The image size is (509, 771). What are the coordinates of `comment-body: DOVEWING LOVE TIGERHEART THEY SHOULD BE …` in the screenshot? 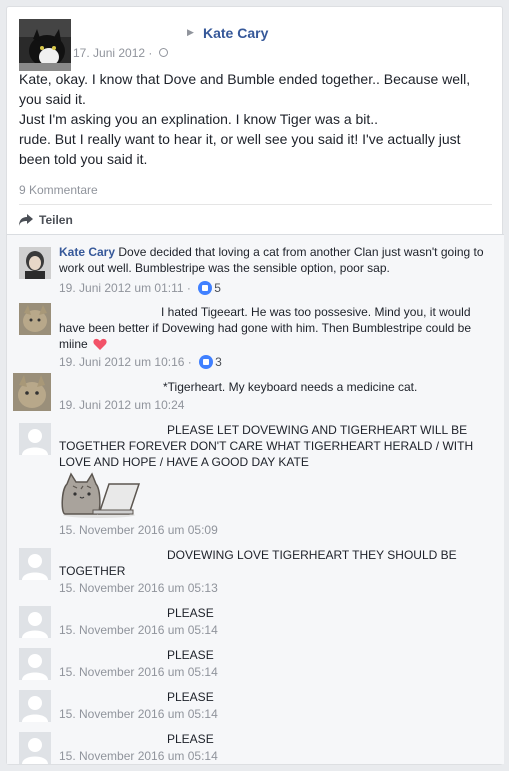 It's located at (258, 563).